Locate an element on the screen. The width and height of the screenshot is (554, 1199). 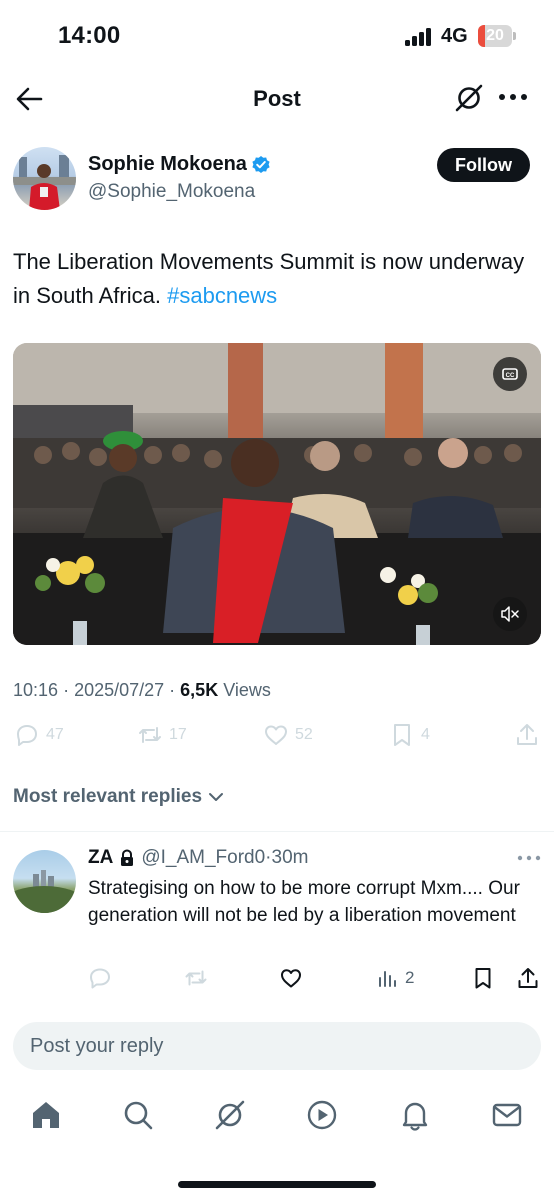
captions-button: CC is located at coordinates (510, 374).